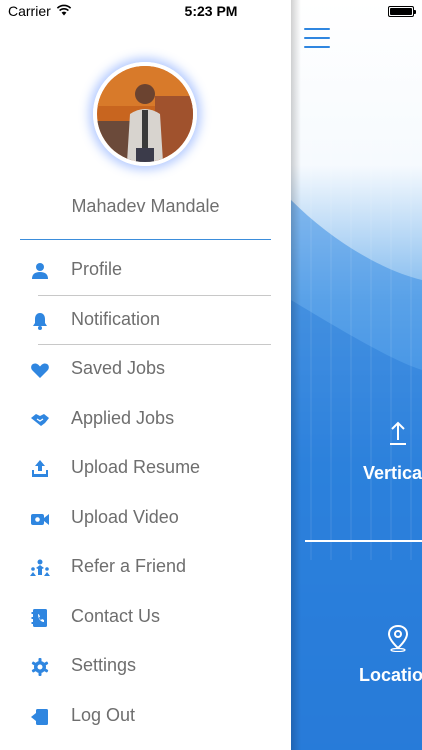  What do you see at coordinates (39, 716) in the screenshot?
I see `logout-icon` at bounding box center [39, 716].